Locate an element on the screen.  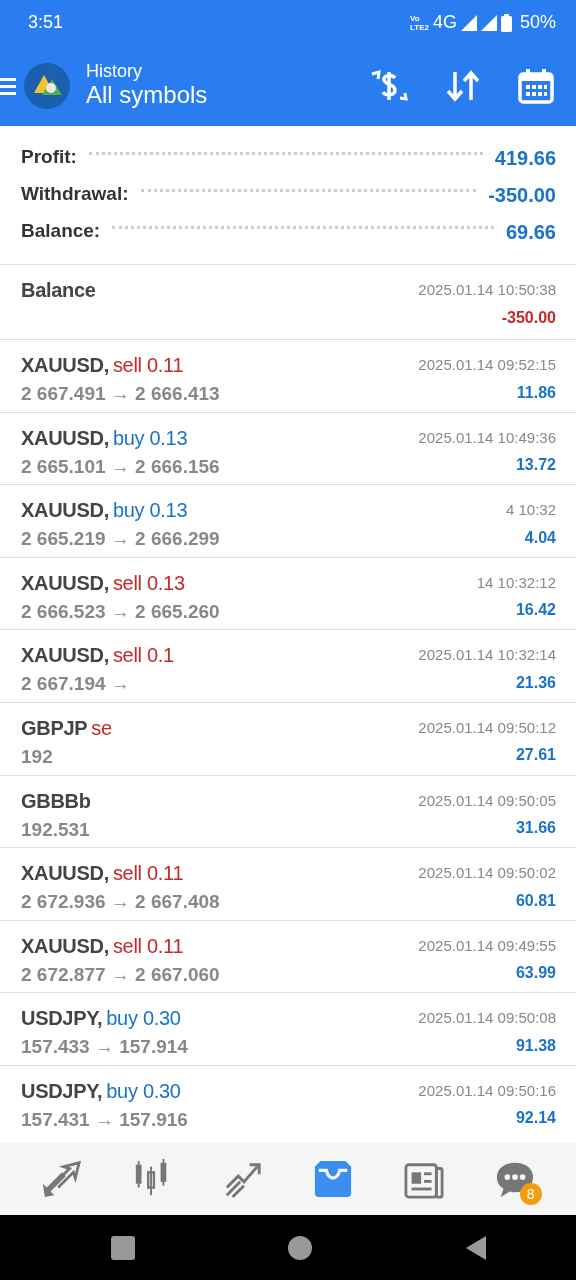
history-row: GBPJP se 192 2025.01.14 09:50:12 27.61 is located at coordinates (288, 738).